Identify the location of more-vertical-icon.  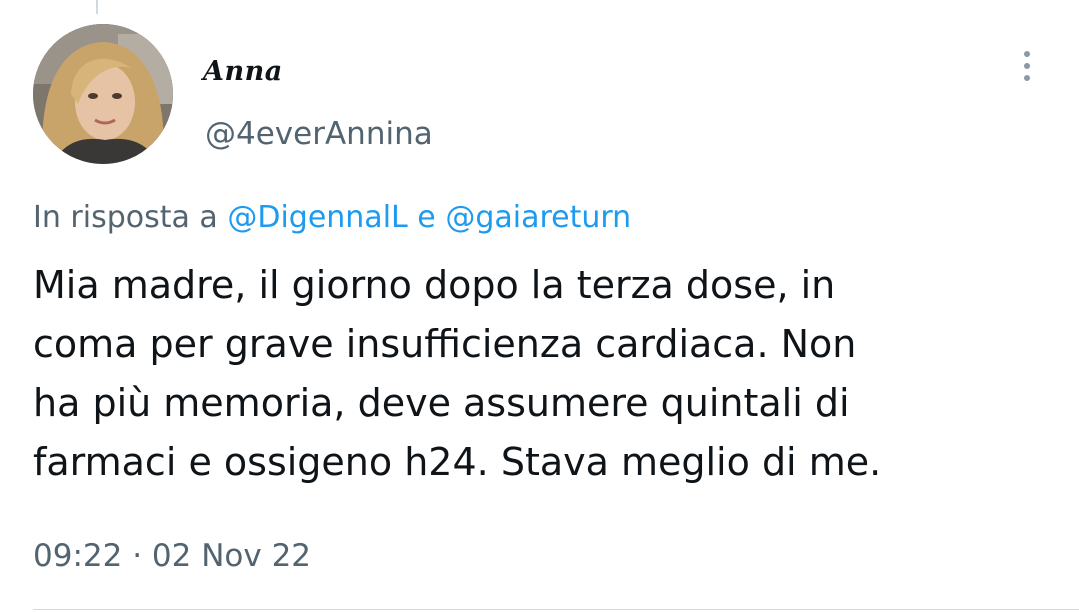
(1027, 54).